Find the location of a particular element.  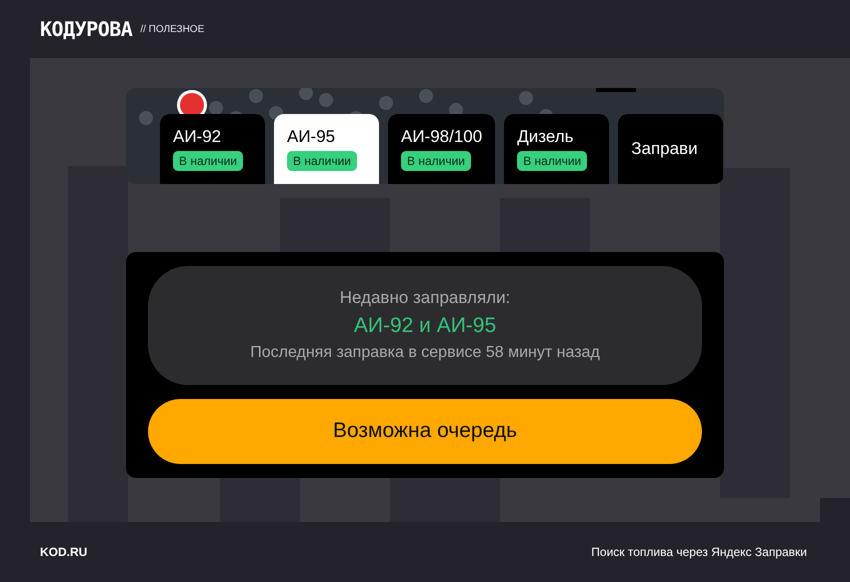

recent-fuels: АИ-92 и АИ-95 is located at coordinates (425, 326).